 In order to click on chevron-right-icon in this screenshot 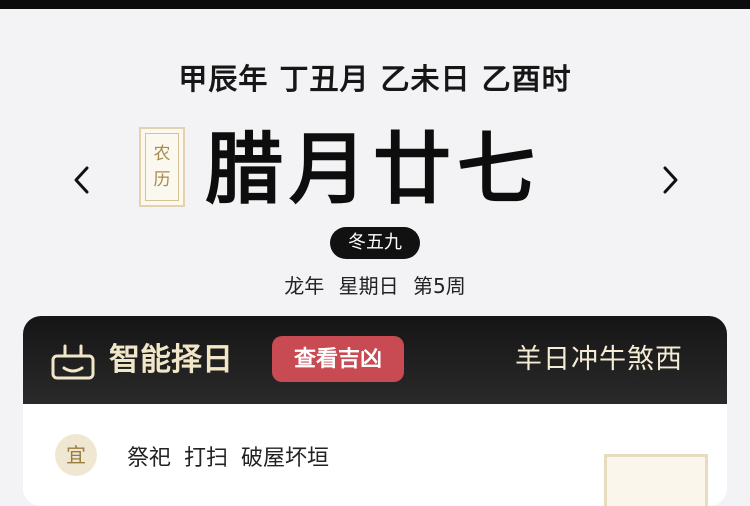, I will do `click(670, 180)`.